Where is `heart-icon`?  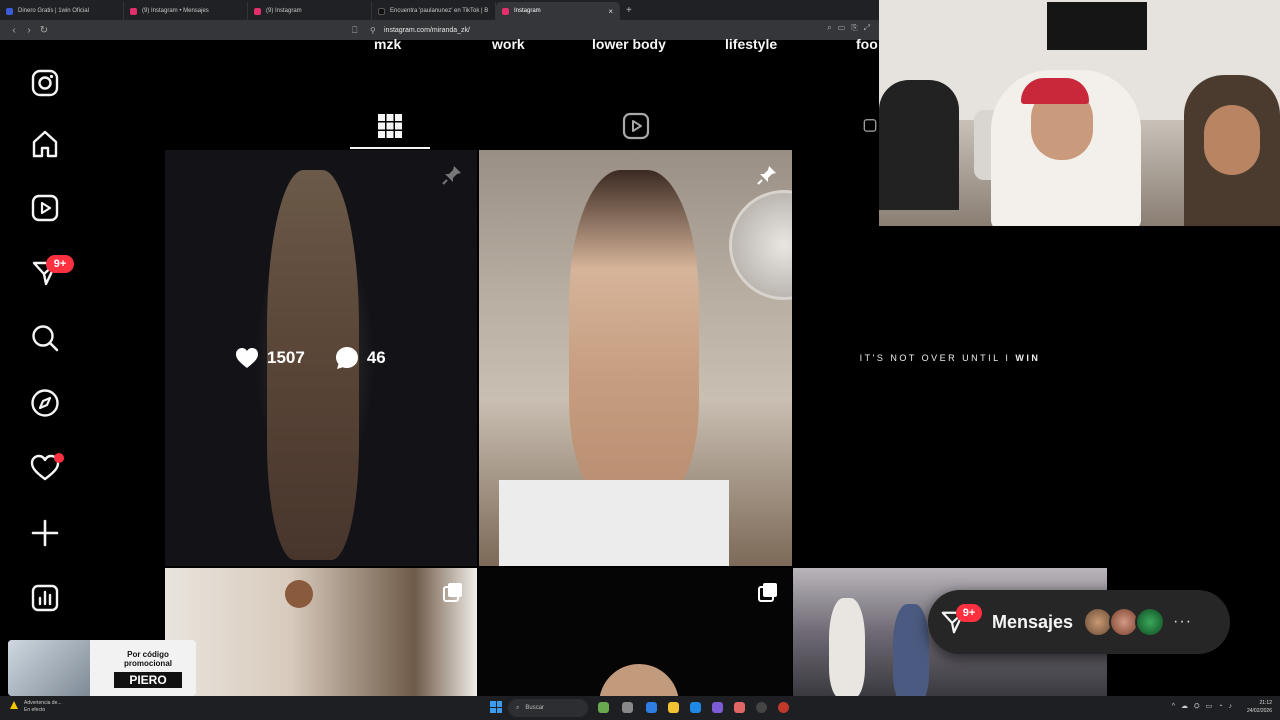 heart-icon is located at coordinates (247, 358).